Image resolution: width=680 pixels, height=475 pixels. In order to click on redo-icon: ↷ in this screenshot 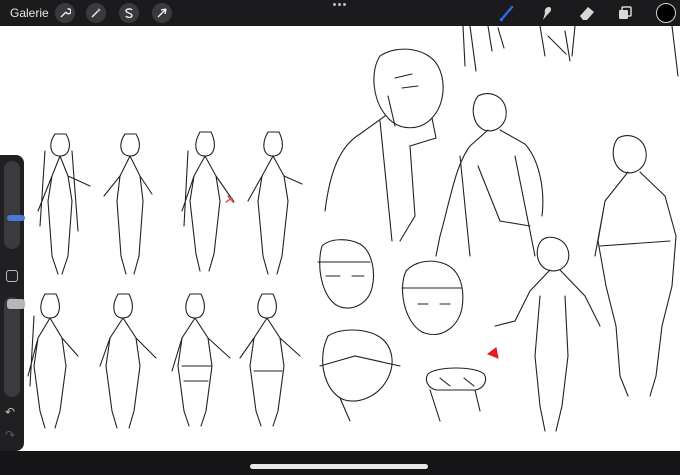, I will do `click(10, 435)`.